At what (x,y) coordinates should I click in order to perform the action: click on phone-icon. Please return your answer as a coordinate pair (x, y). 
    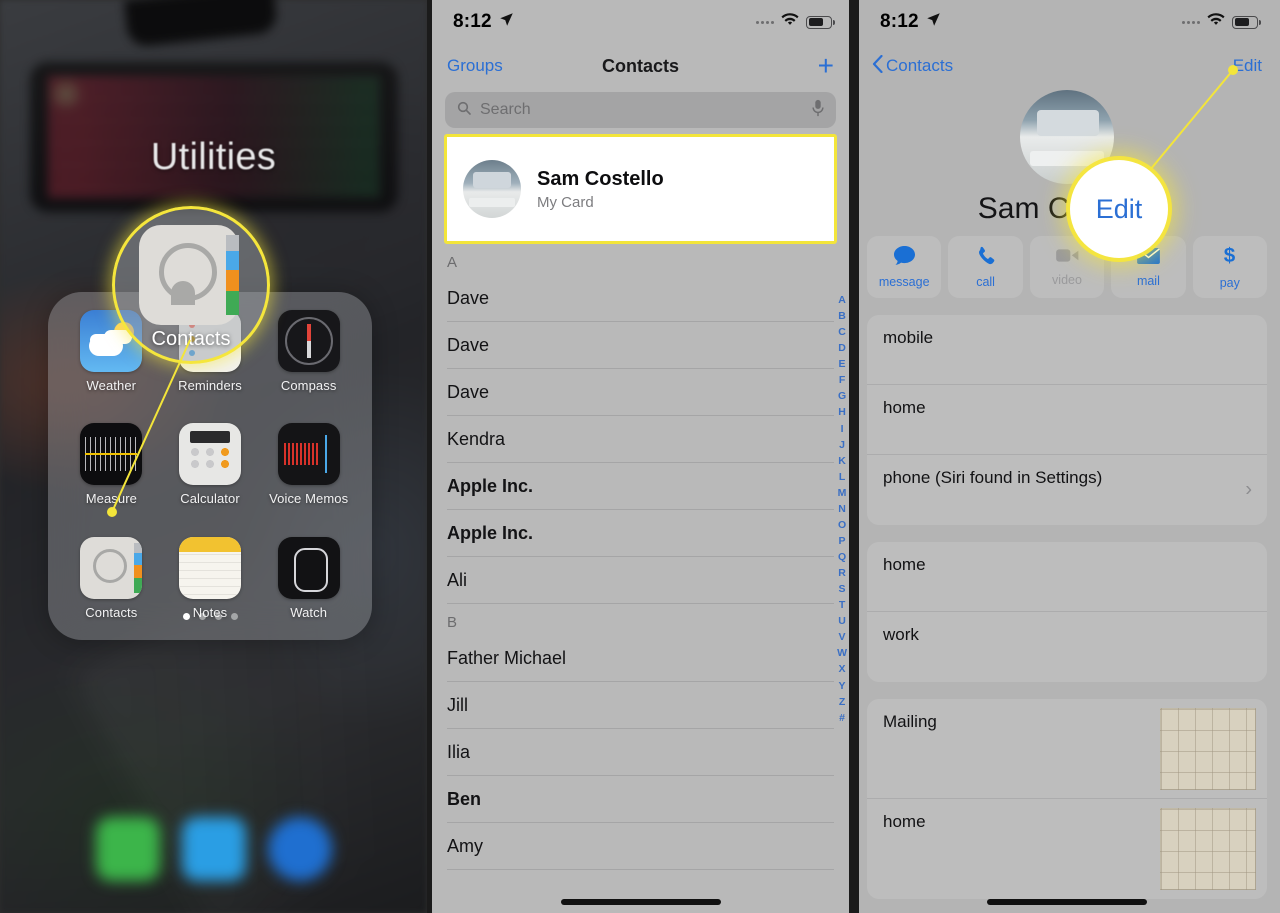
    Looking at the image, I should click on (127, 849).